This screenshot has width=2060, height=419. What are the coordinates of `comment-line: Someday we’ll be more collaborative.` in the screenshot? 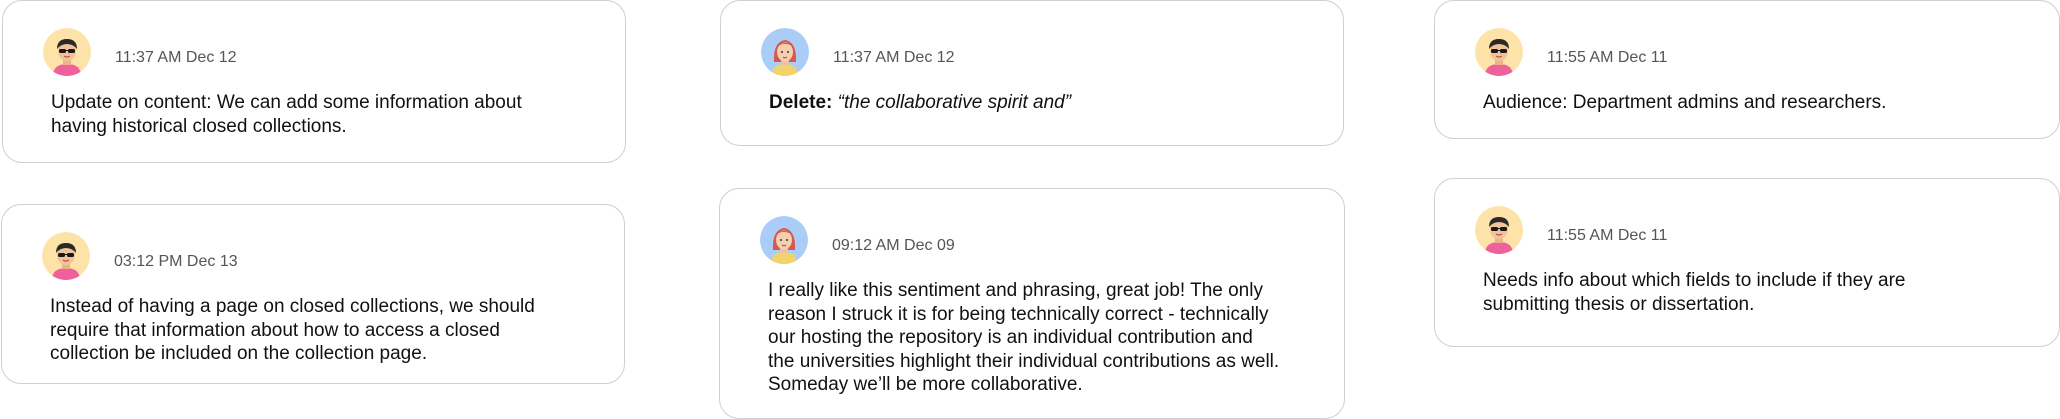 It's located at (925, 384).